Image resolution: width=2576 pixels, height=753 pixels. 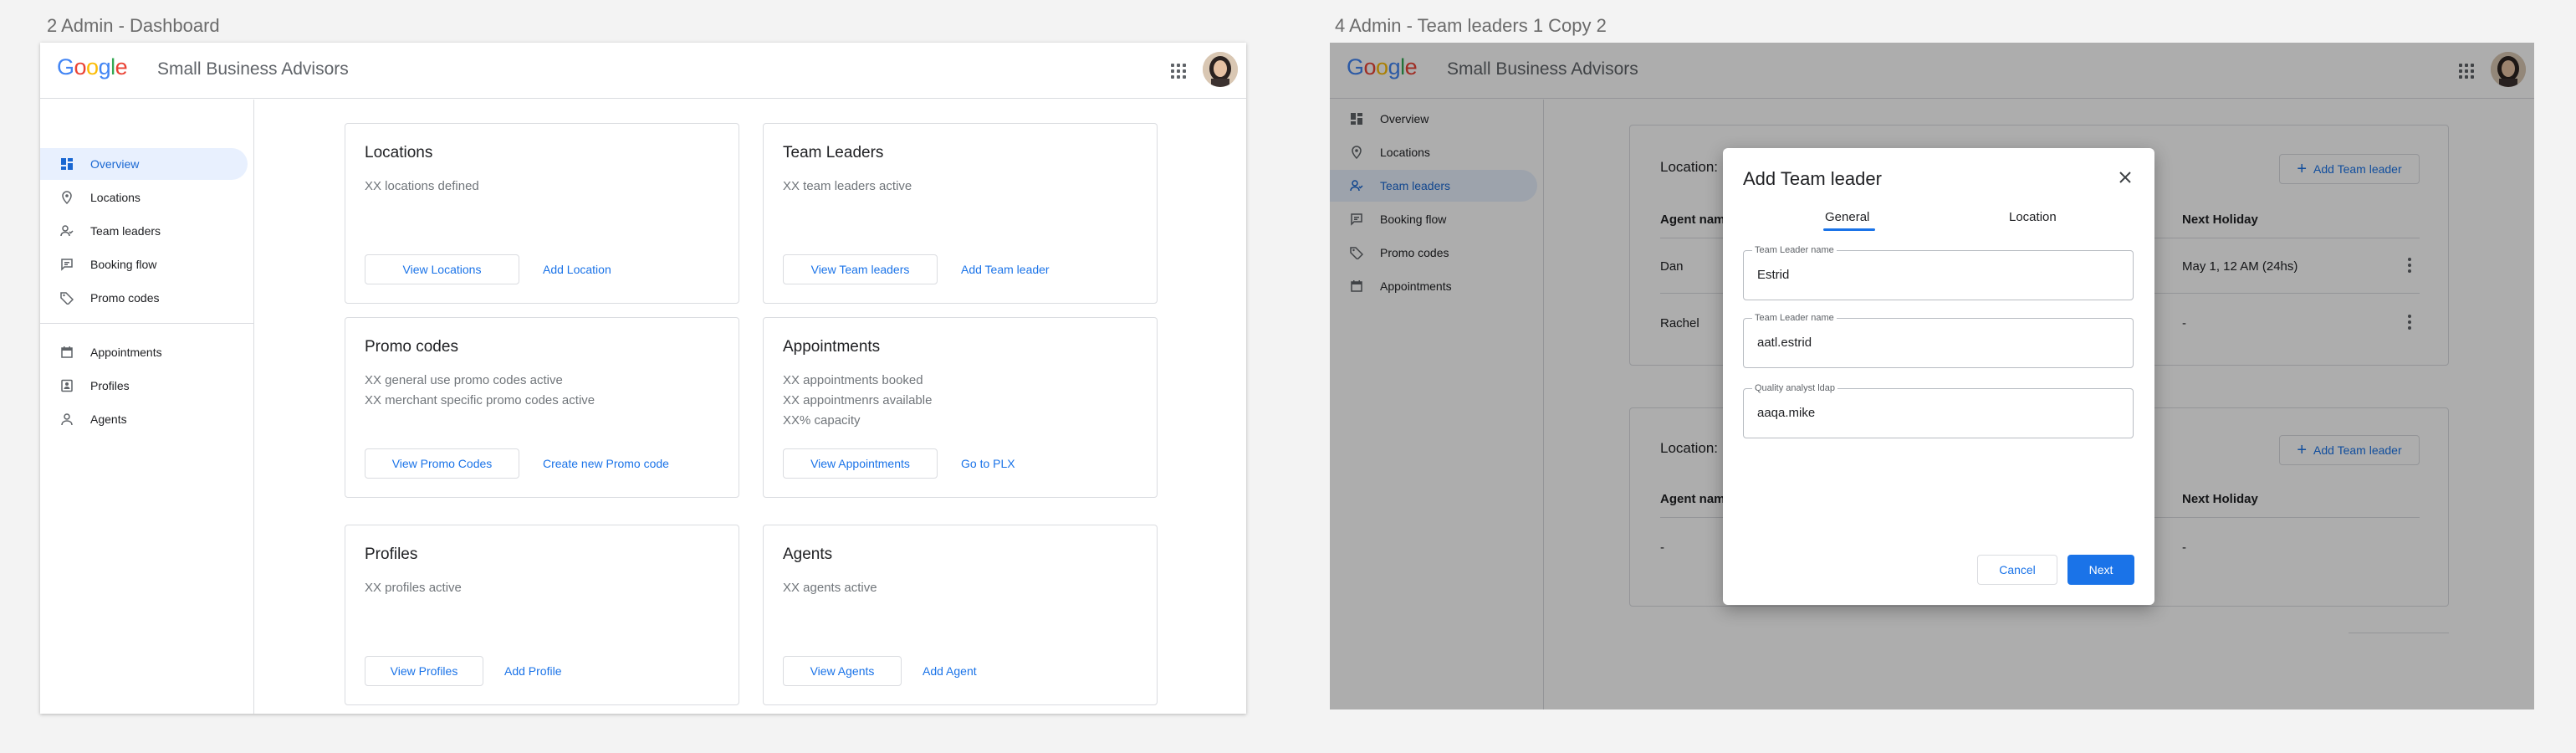 What do you see at coordinates (1784, 343) in the screenshot?
I see `field-value: aatl.estrid` at bounding box center [1784, 343].